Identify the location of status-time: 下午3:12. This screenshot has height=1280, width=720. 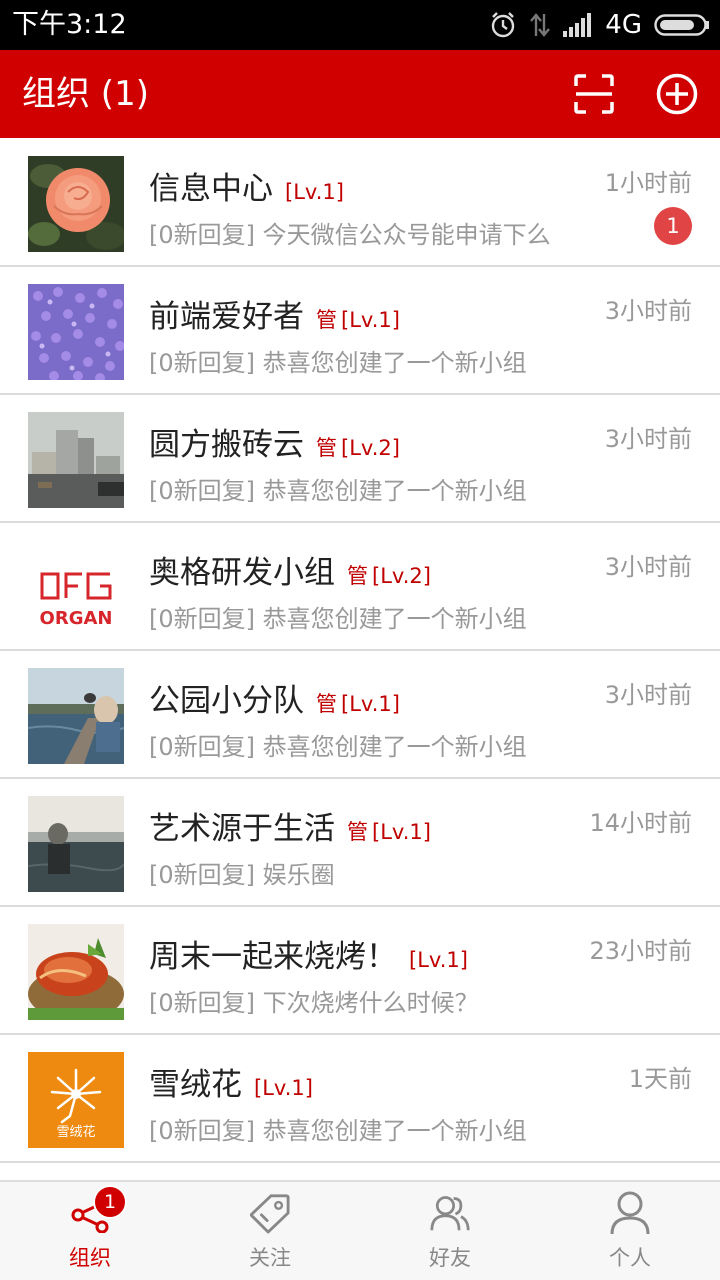
(69, 24).